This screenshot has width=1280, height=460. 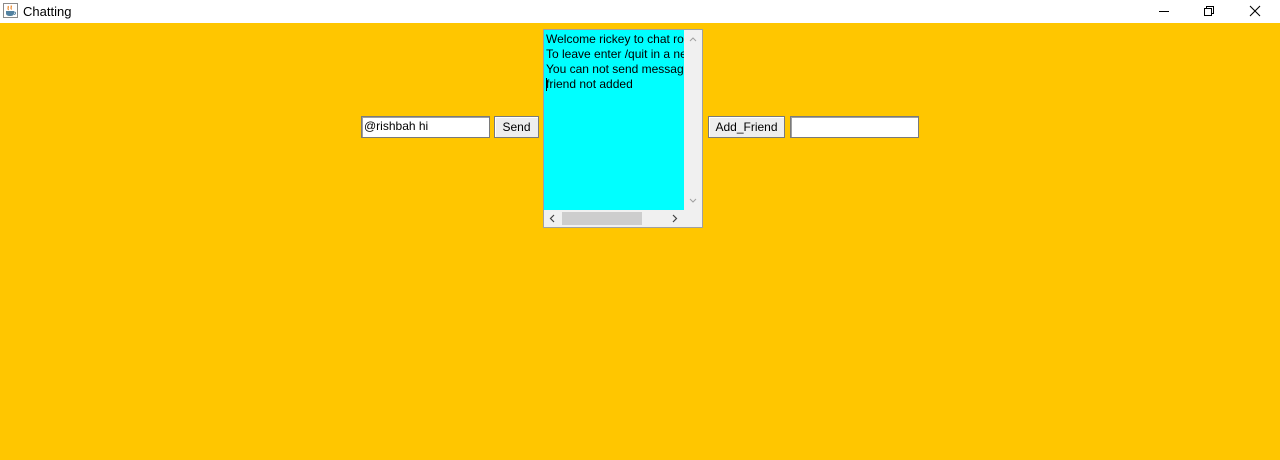 I want to click on restore-icon, so click(x=1209, y=11).